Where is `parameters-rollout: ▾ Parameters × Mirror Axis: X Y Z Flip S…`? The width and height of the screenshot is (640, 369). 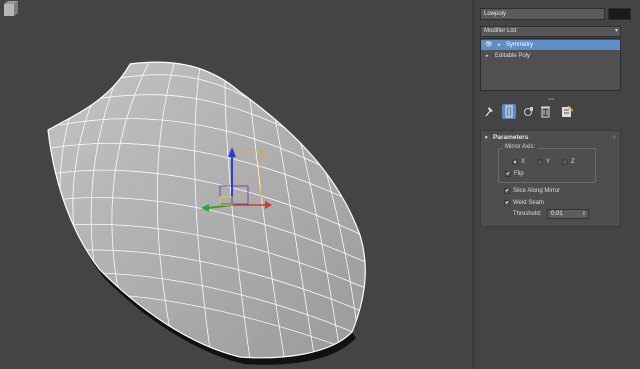 parameters-rollout: ▾ Parameters × Mirror Axis: X Y Z Flip S… is located at coordinates (550, 178).